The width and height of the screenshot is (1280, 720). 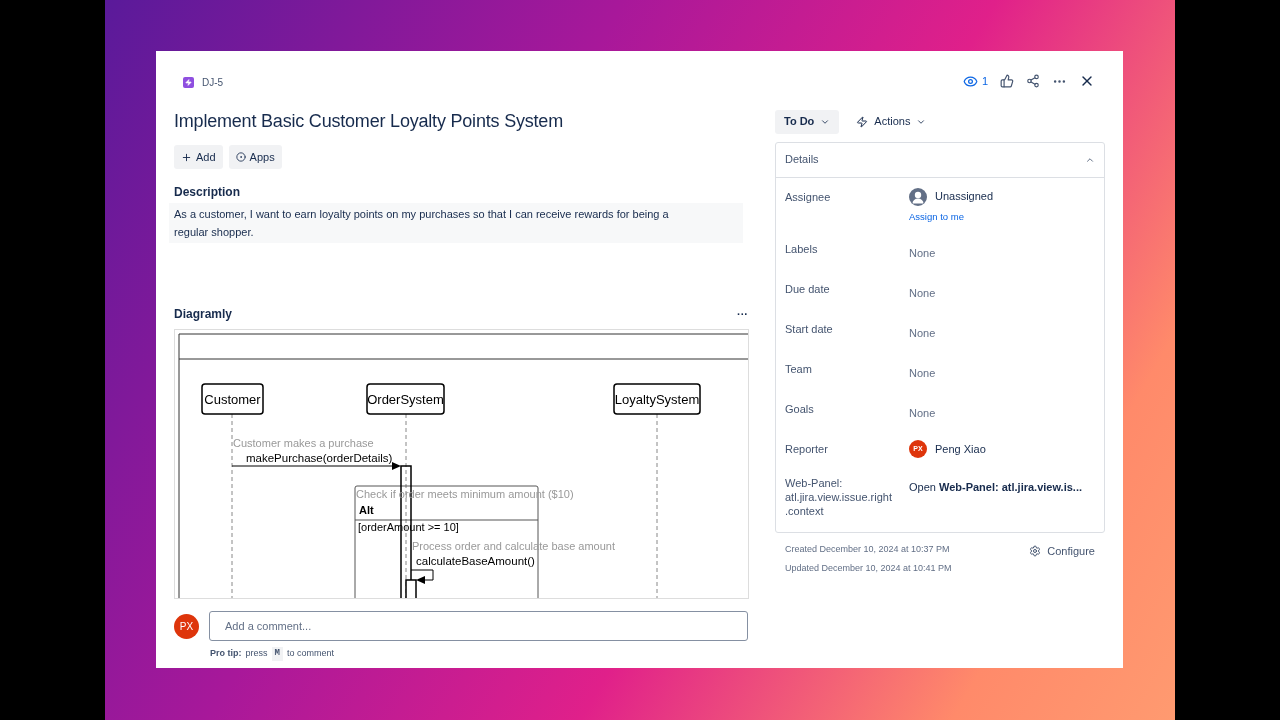 I want to click on keyboard-key: M, so click(x=277, y=654).